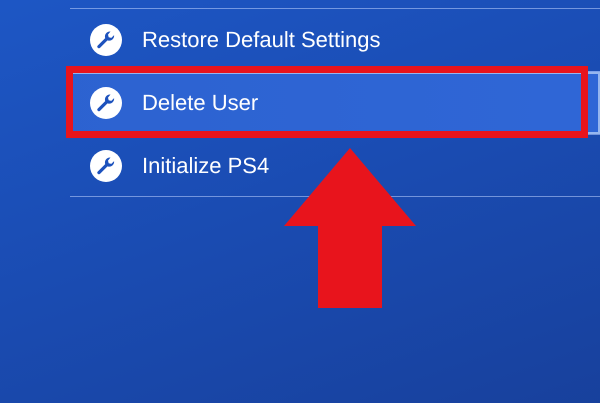 The height and width of the screenshot is (403, 600). What do you see at coordinates (335, 102) in the screenshot?
I see `menu-item: Delete User` at bounding box center [335, 102].